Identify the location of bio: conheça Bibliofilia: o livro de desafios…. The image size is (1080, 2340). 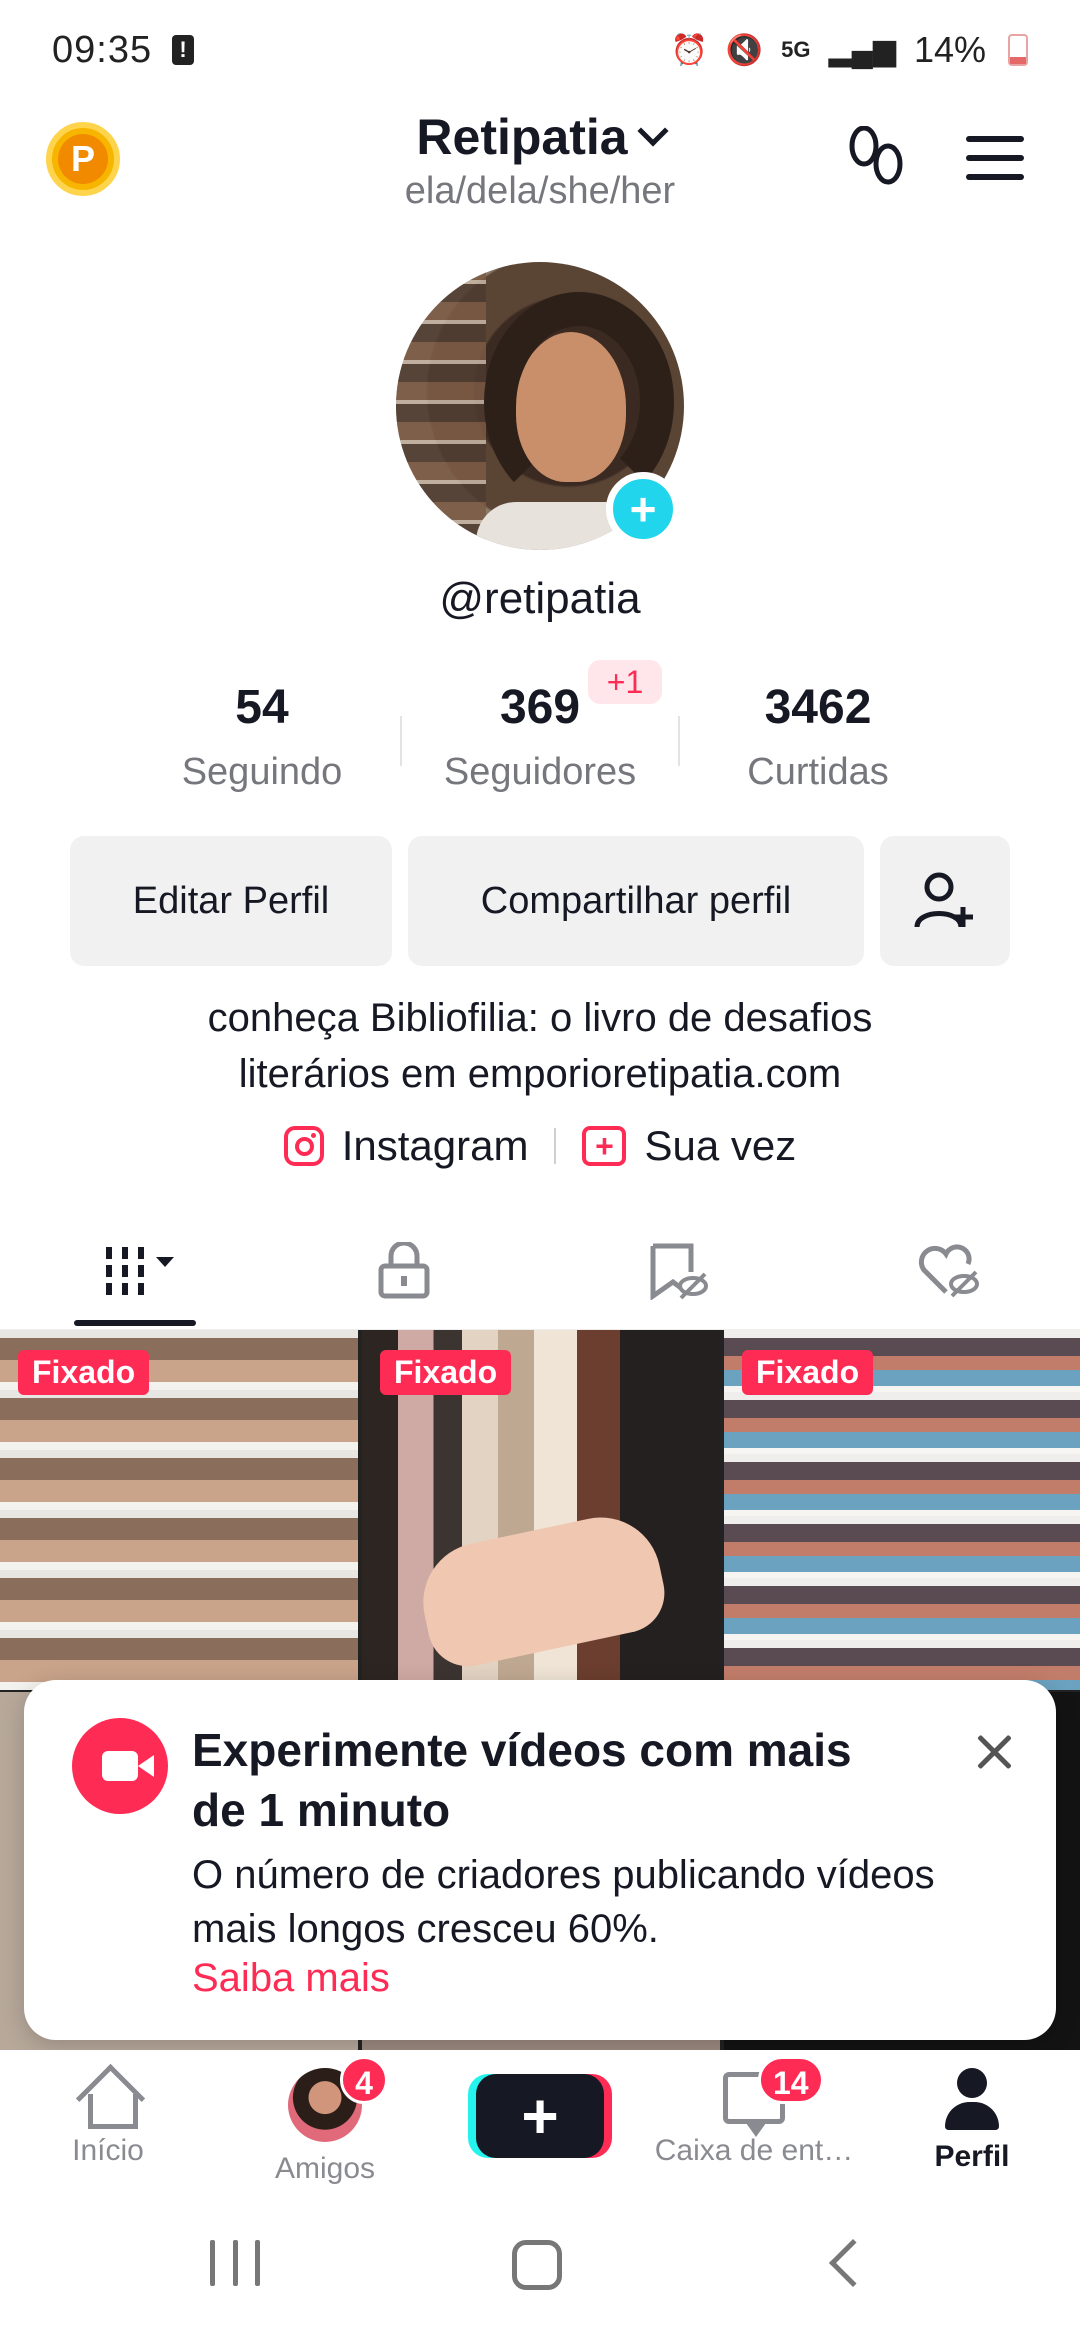
(540, 1046).